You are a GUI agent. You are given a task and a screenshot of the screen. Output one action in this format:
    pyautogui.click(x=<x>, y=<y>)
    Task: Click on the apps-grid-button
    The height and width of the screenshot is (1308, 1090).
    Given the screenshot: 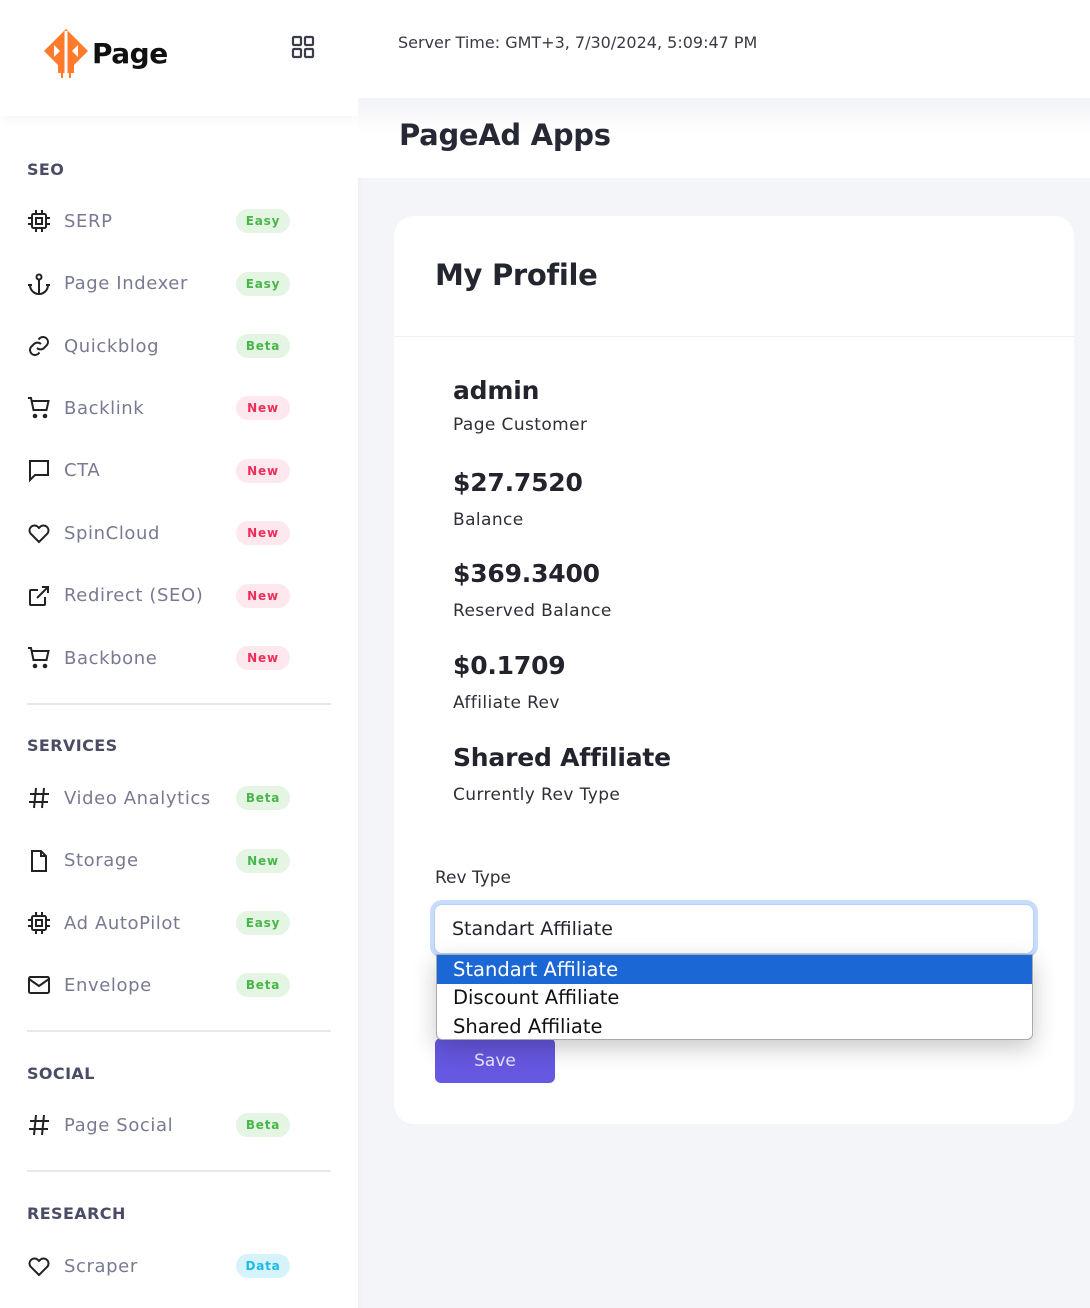 What is the action you would take?
    pyautogui.click(x=303, y=47)
    